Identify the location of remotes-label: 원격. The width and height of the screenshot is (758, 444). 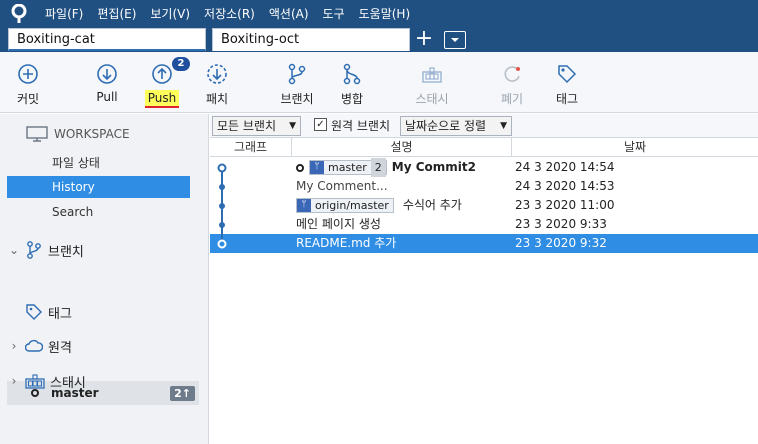
(60, 348).